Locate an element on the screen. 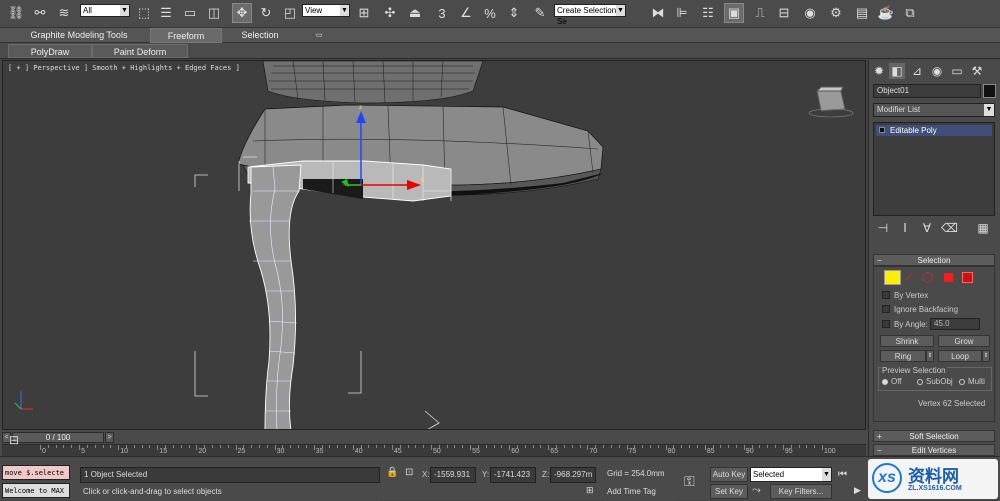  viewcube-icon is located at coordinates (831, 102).